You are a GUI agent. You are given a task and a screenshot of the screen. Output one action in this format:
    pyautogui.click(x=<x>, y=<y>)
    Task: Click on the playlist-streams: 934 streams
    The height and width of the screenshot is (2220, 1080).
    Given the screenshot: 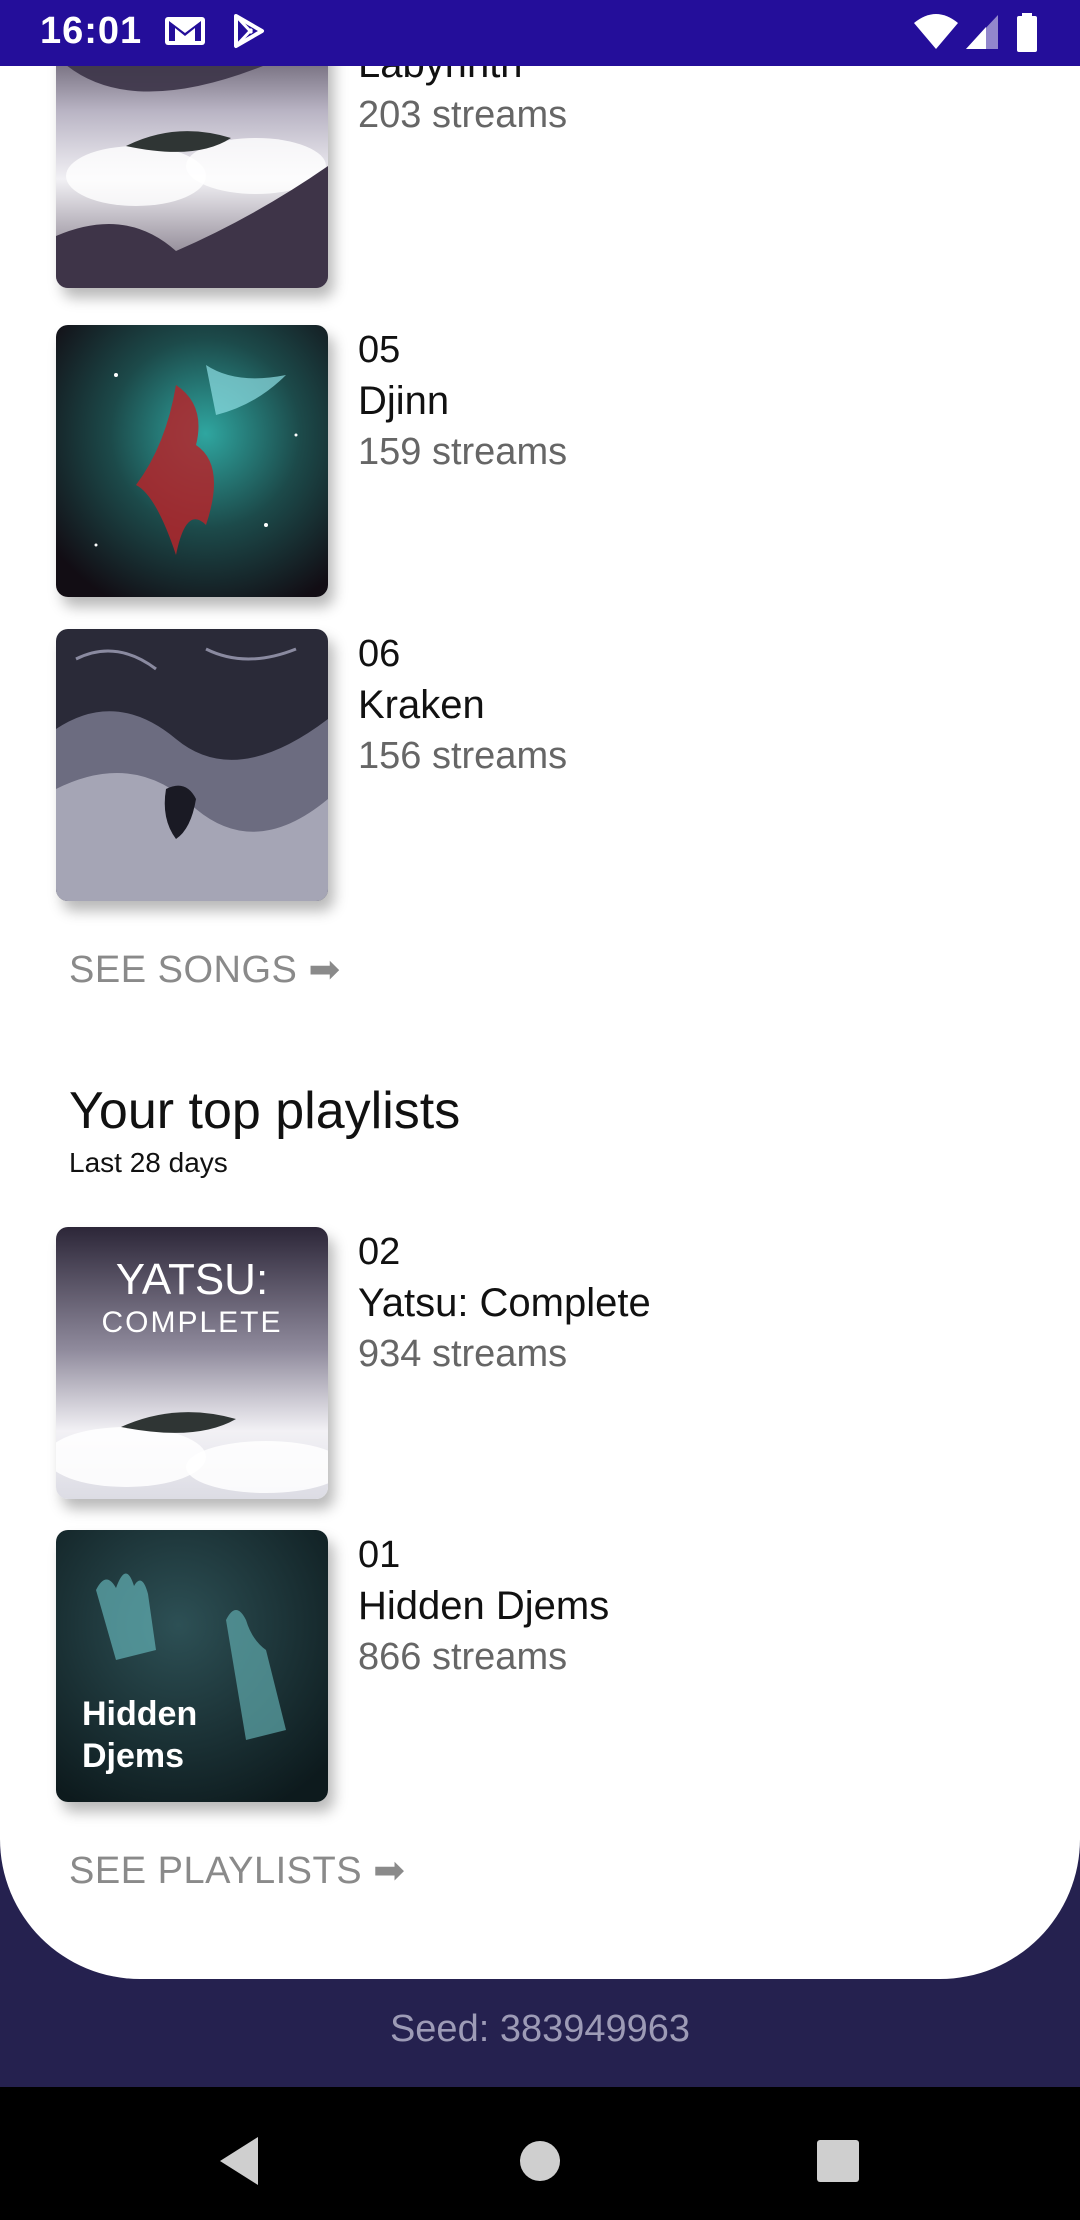 What is the action you would take?
    pyautogui.click(x=463, y=1354)
    